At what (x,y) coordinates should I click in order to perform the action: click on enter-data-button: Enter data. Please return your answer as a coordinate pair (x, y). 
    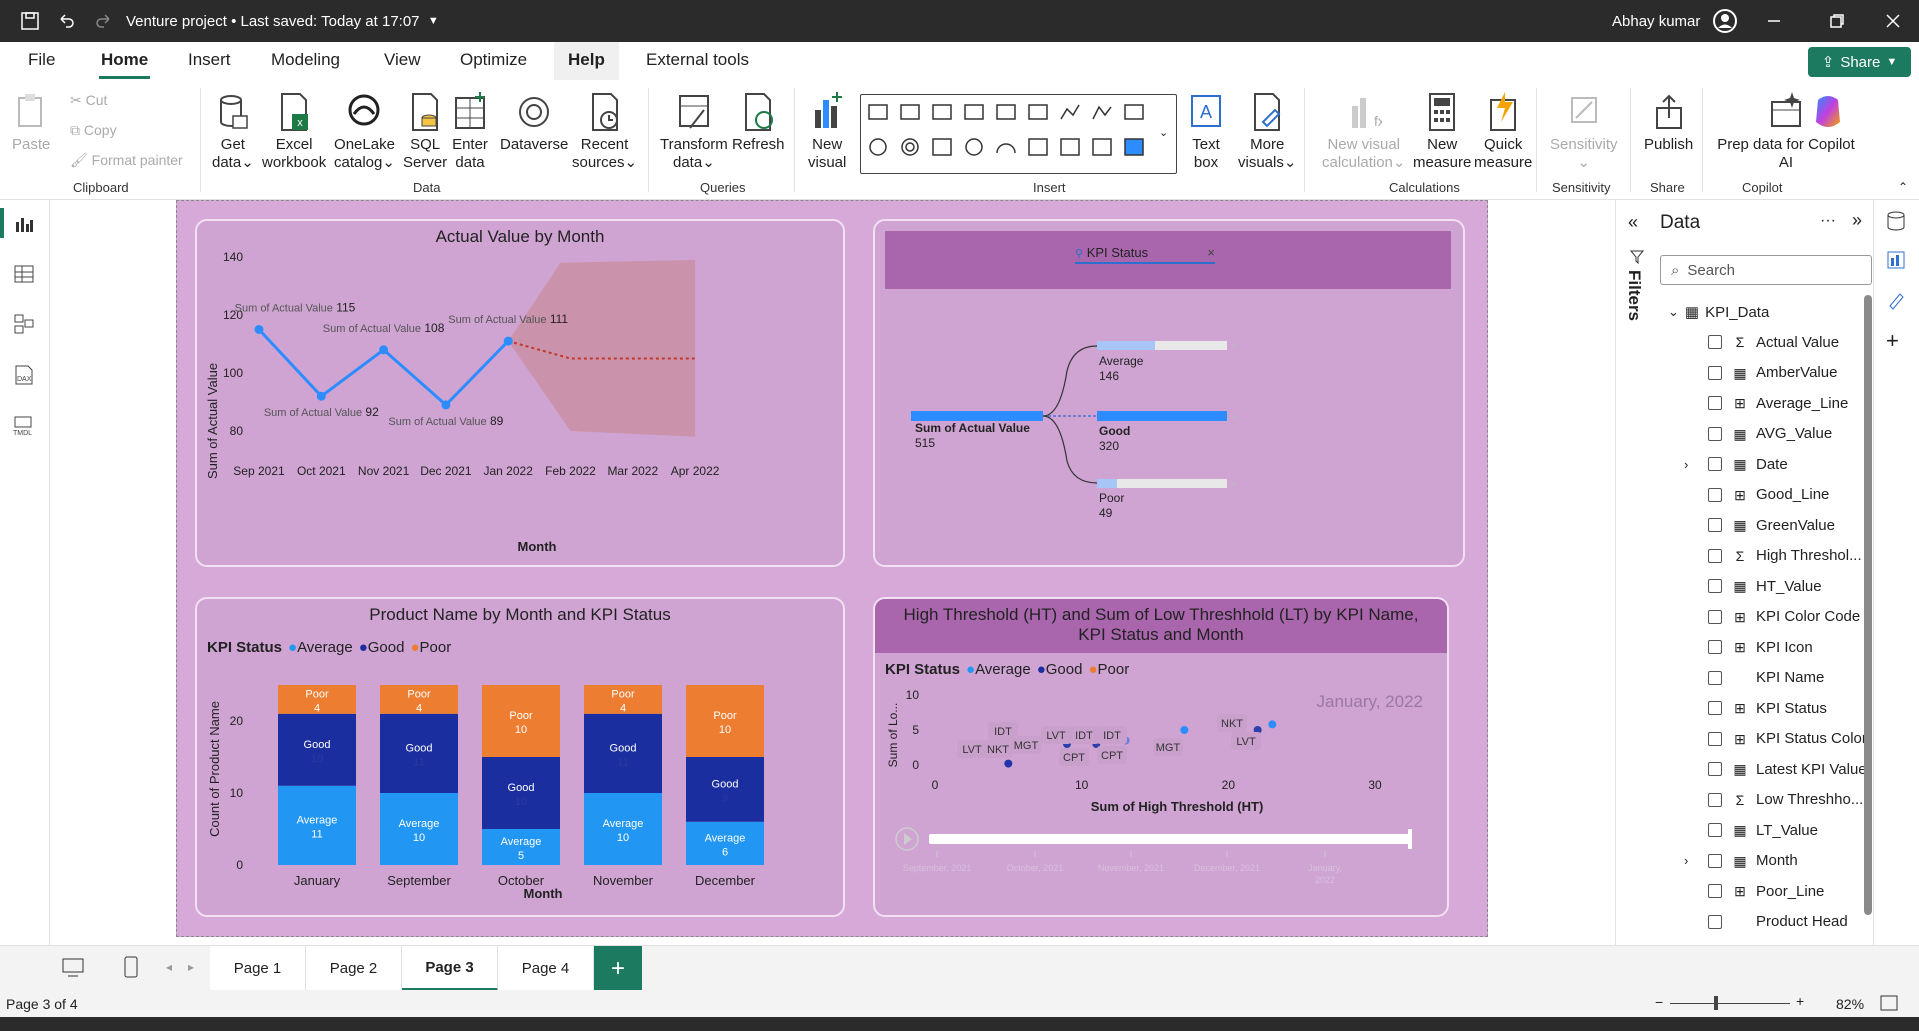
    Looking at the image, I should click on (470, 132).